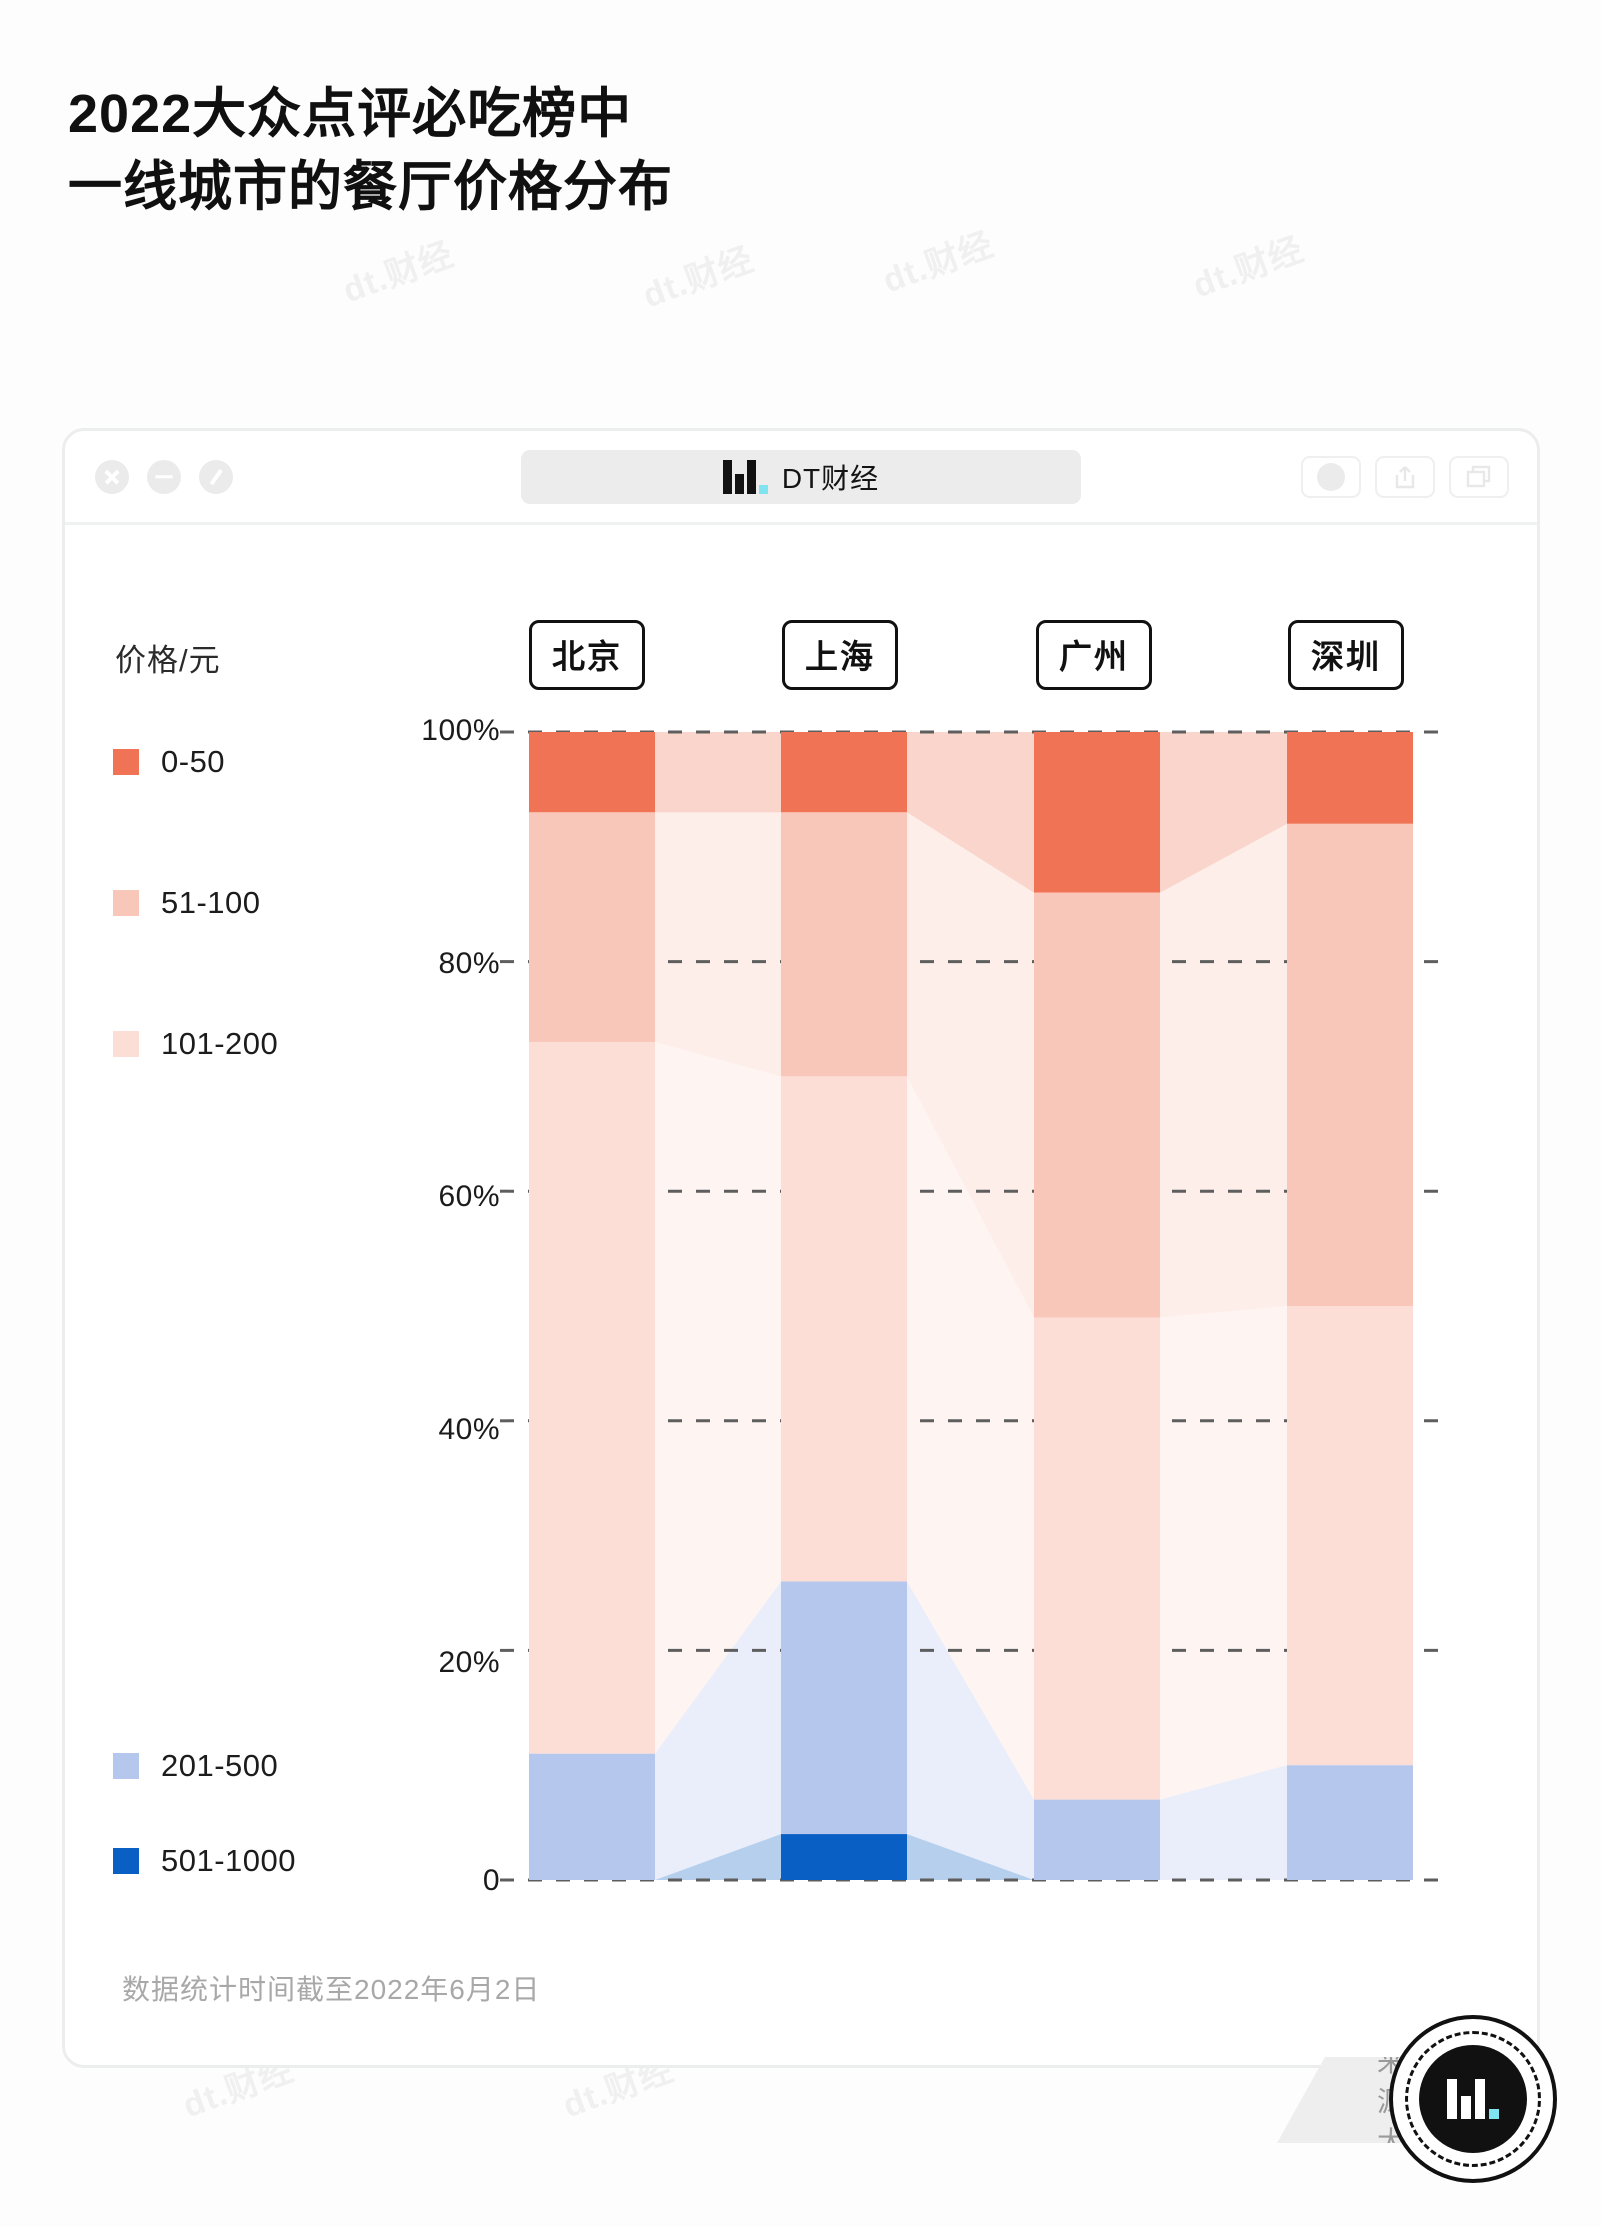 This screenshot has width=1601, height=2227. I want to click on legend-label: 101-200, so click(220, 1043).